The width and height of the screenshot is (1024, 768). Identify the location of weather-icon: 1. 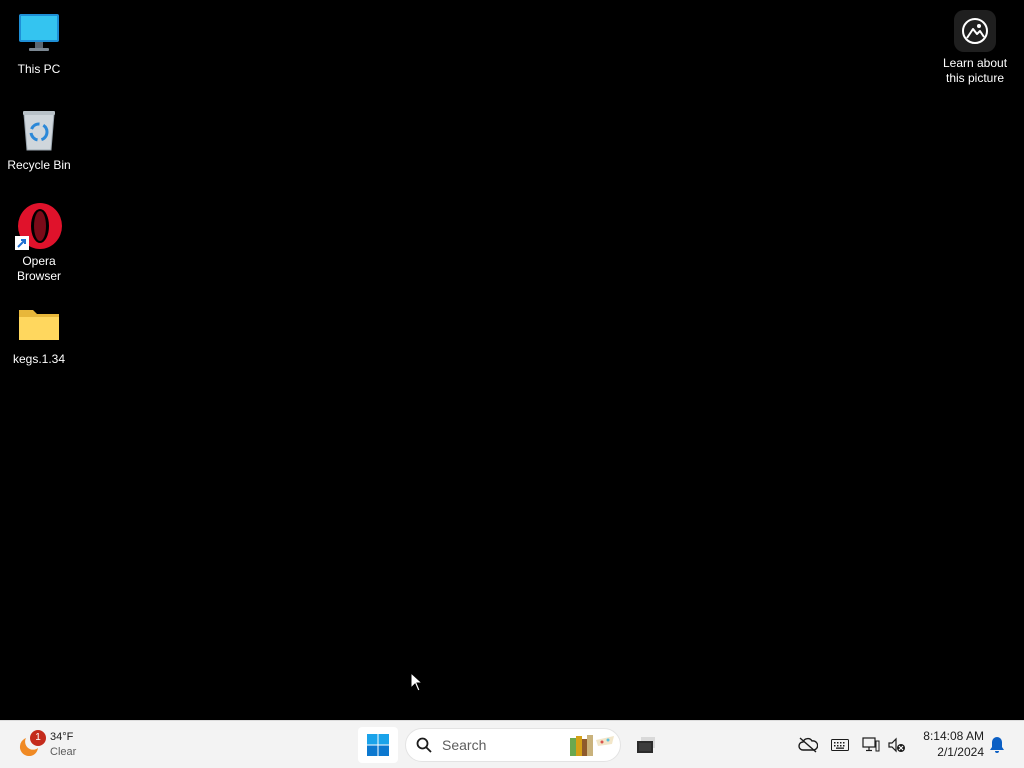
(31, 744).